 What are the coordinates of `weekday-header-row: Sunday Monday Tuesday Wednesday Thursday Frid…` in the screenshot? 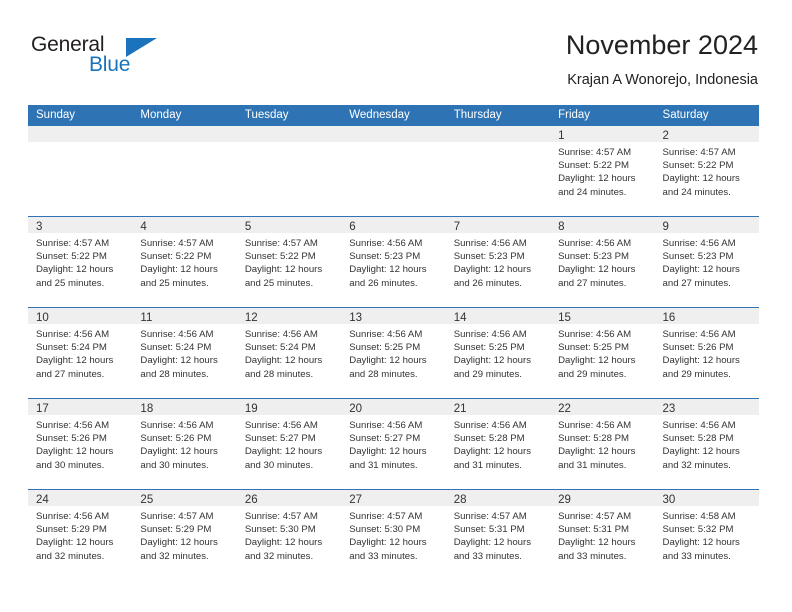 It's located at (393, 115).